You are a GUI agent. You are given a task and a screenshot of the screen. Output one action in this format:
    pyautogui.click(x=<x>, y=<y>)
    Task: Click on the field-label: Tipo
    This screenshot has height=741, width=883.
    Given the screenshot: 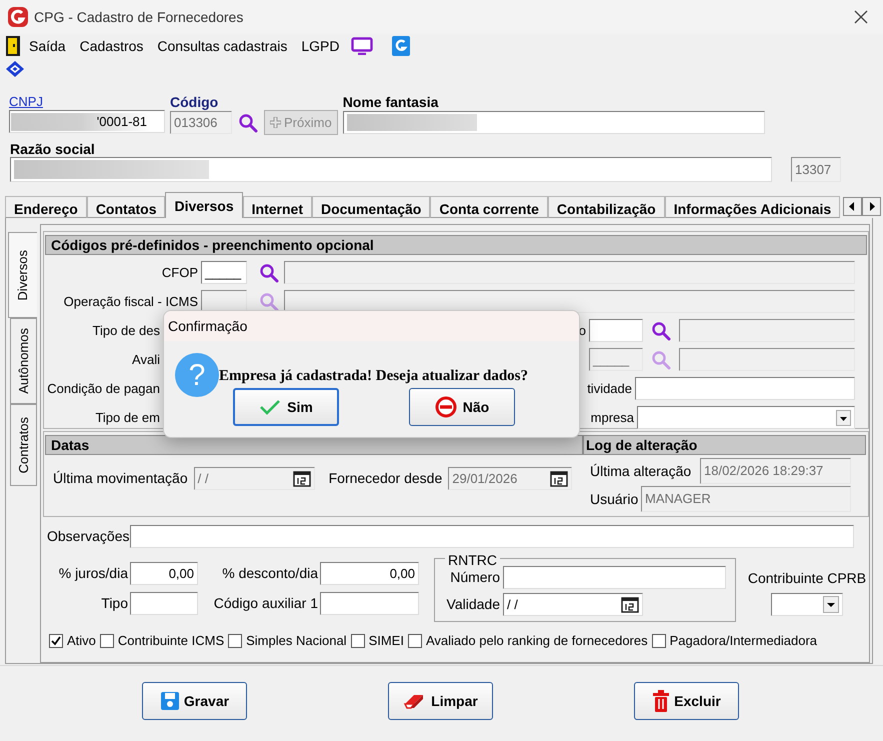 What is the action you would take?
    pyautogui.click(x=114, y=603)
    